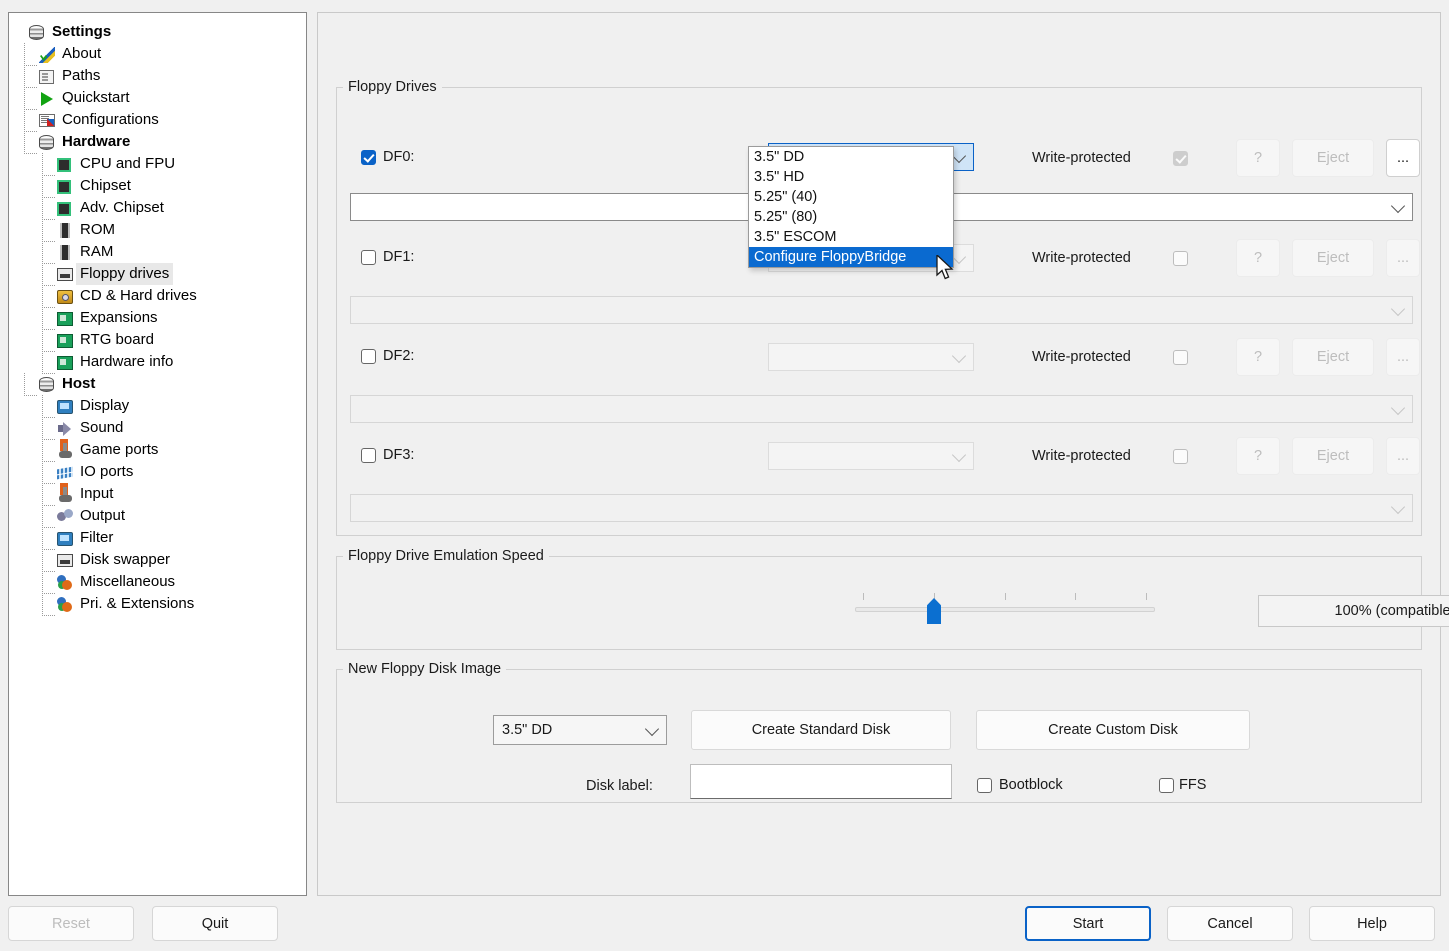 Image resolution: width=1449 pixels, height=951 pixels. Describe the element at coordinates (1081, 456) in the screenshot. I see `df3-write-protected-label: Write-protected` at that location.